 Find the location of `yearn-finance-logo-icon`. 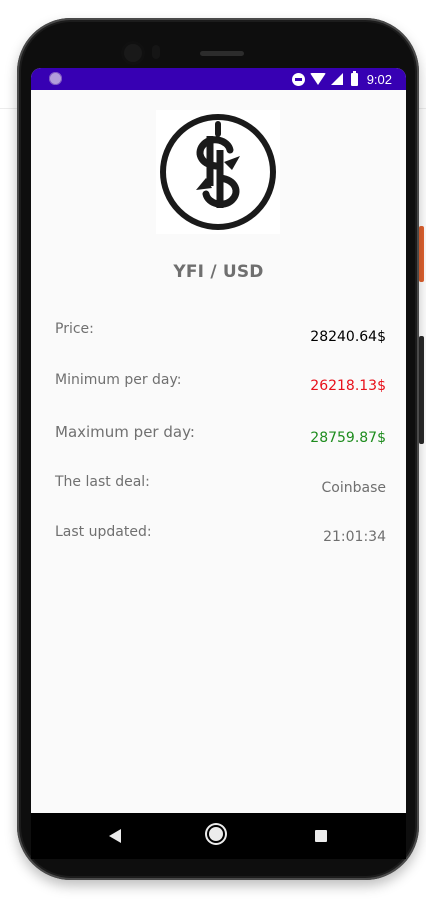

yearn-finance-logo-icon is located at coordinates (218, 172).